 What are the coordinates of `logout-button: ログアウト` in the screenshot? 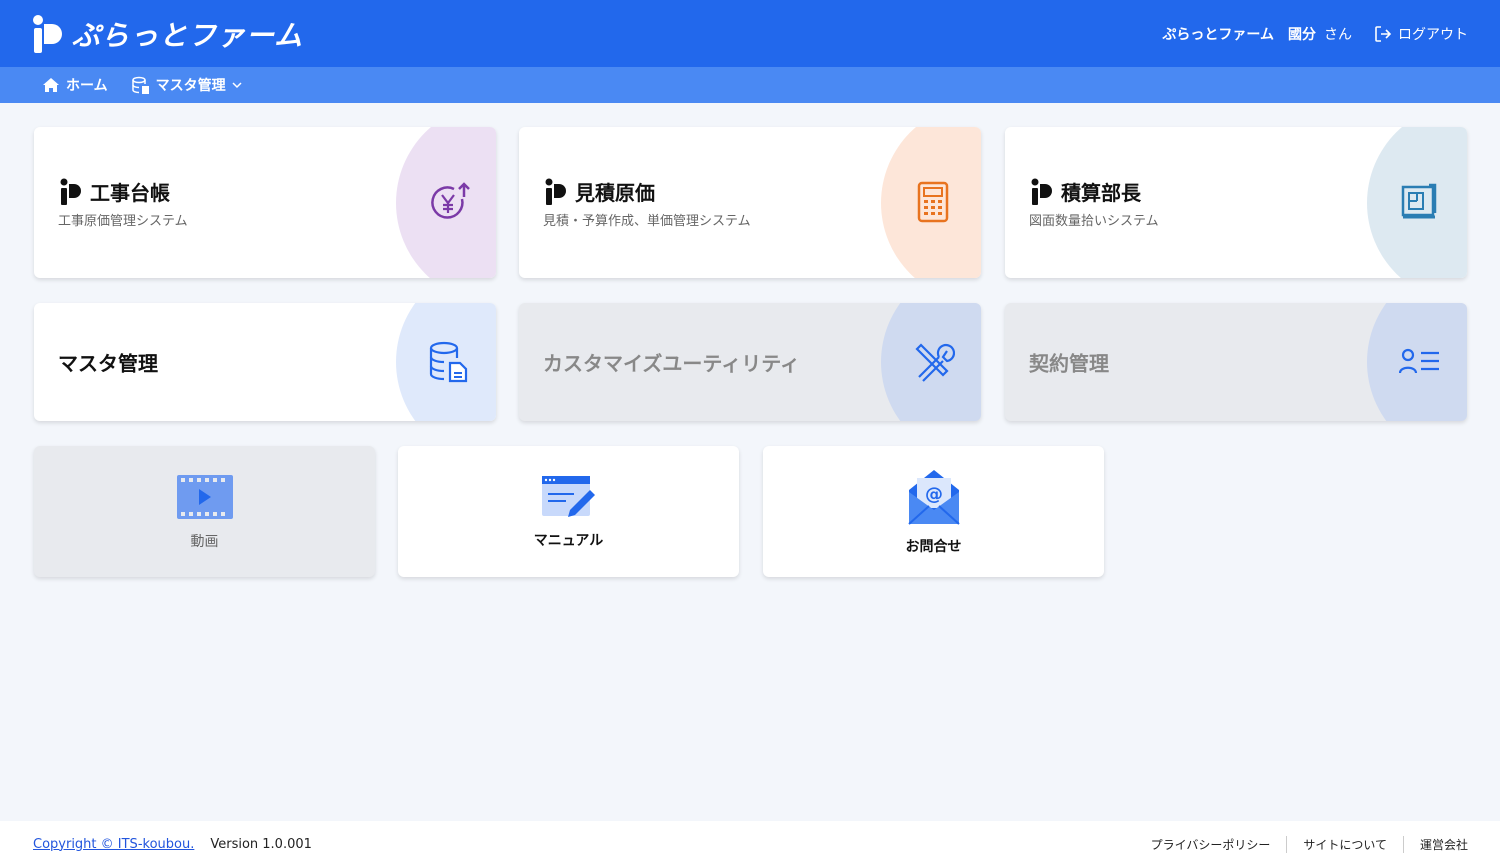 It's located at (1421, 34).